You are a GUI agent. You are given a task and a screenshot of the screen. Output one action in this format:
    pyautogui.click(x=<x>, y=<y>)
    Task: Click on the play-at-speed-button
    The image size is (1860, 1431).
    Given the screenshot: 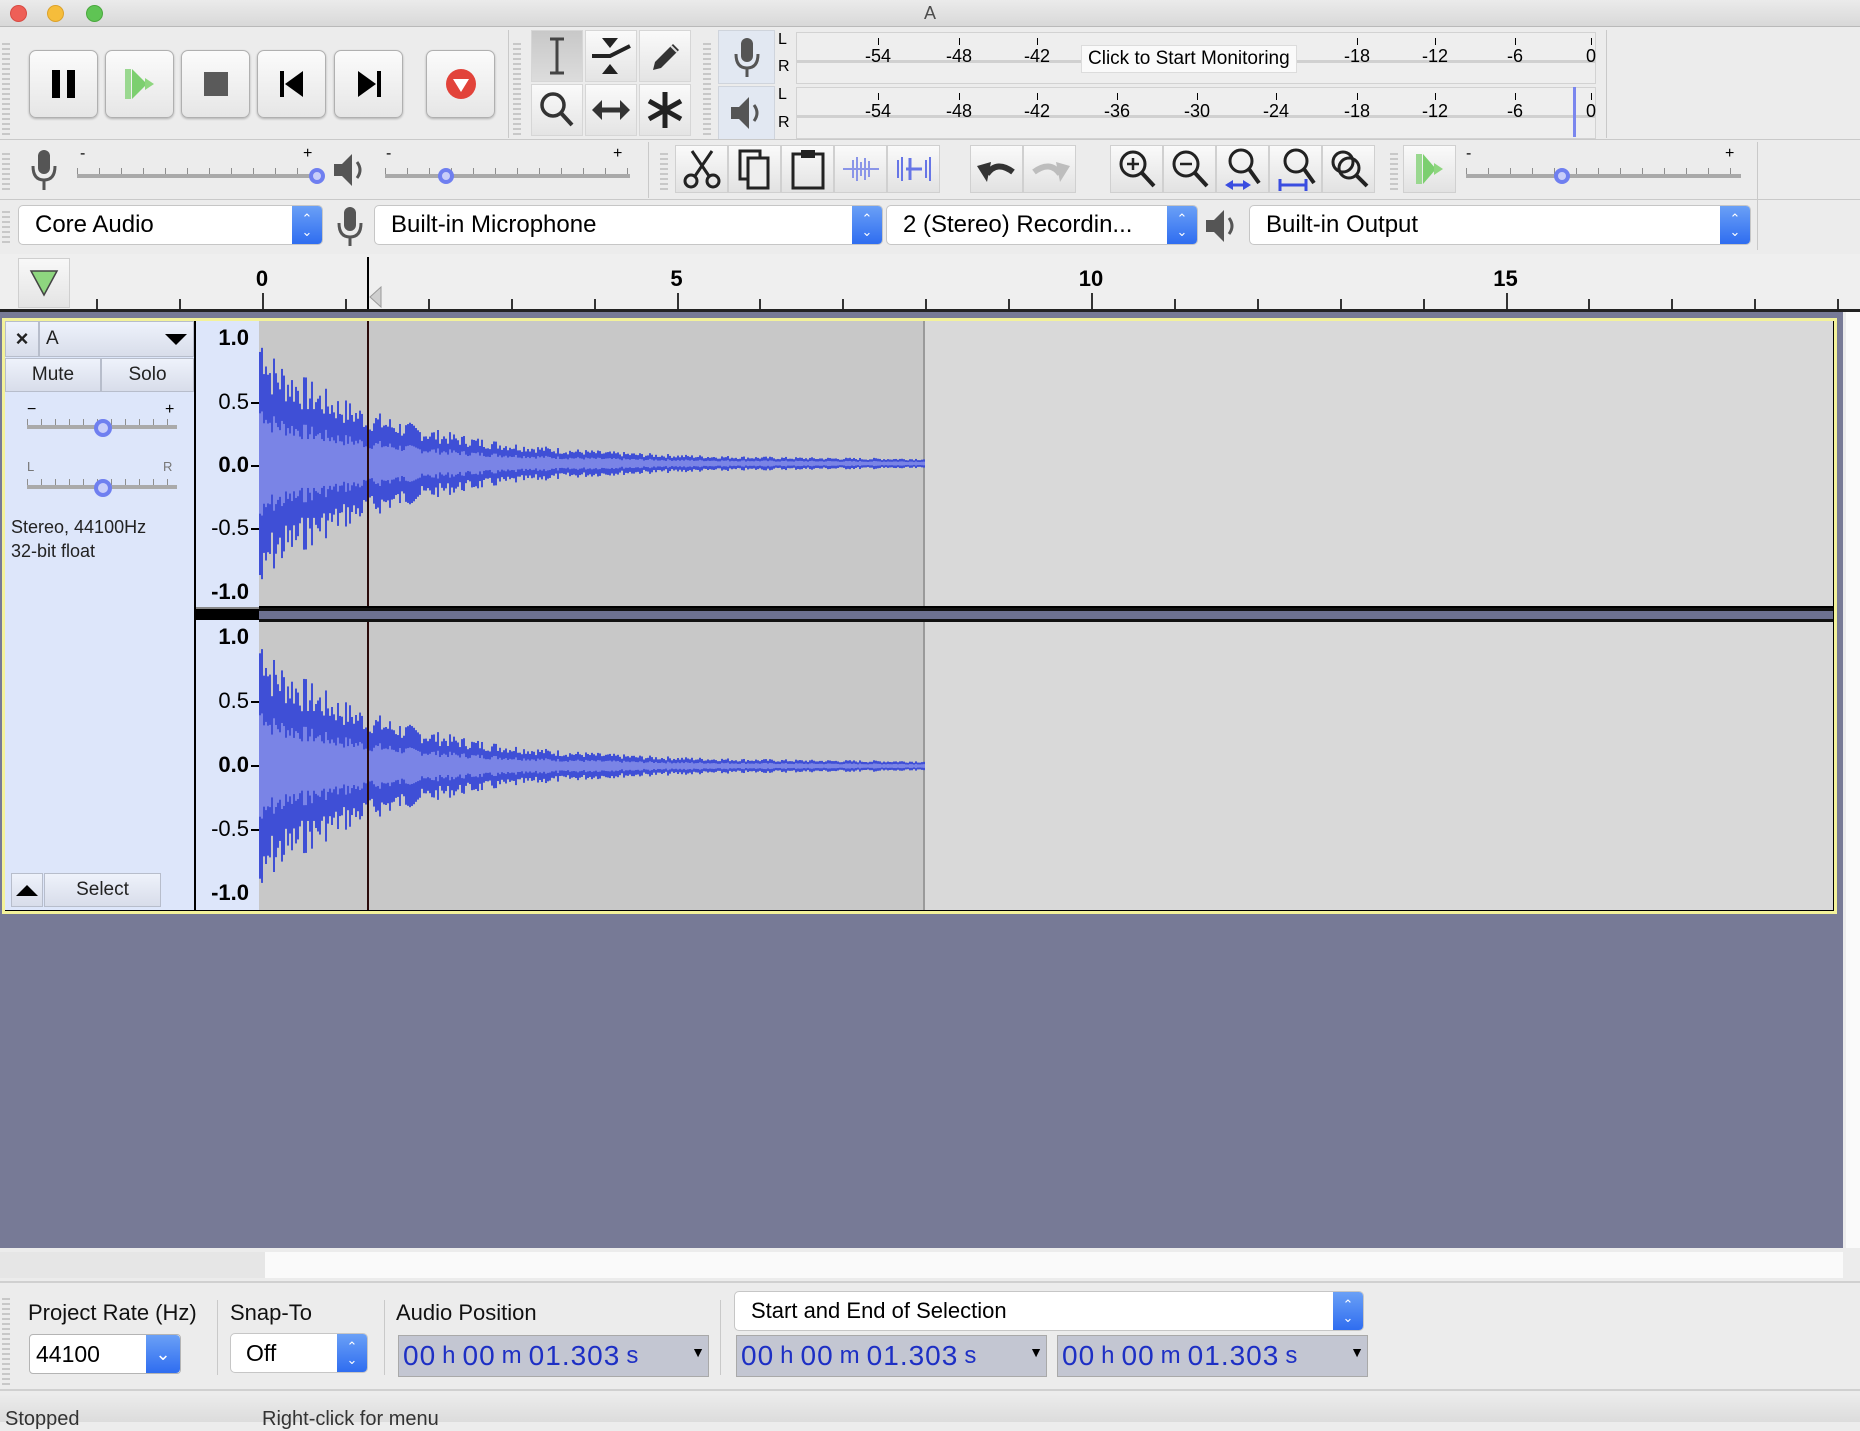 What is the action you would take?
    pyautogui.click(x=1429, y=169)
    